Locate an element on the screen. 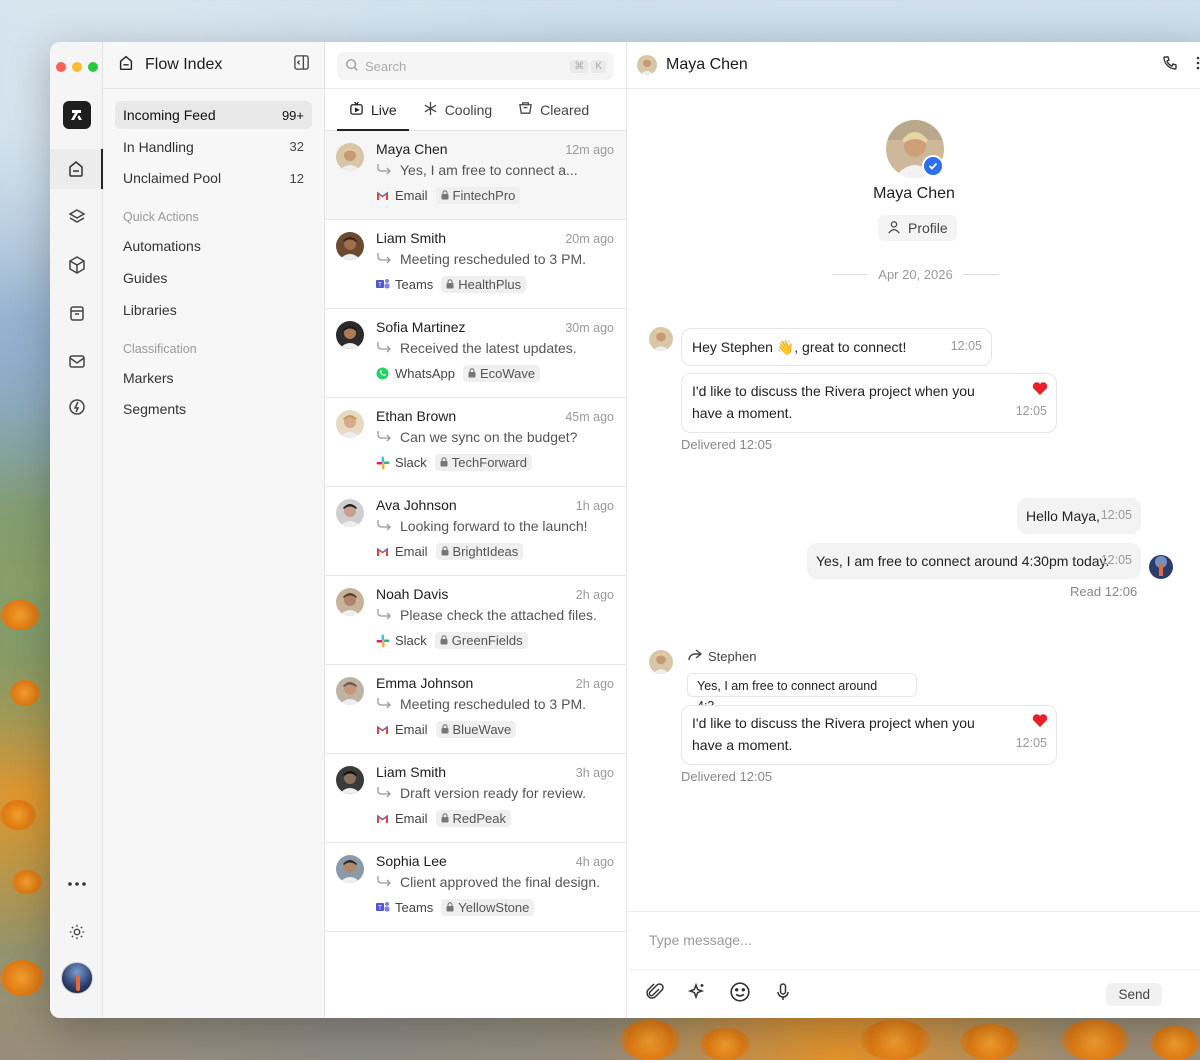 The height and width of the screenshot is (1060, 1200). nav-item-guides: Guides is located at coordinates (213, 278).